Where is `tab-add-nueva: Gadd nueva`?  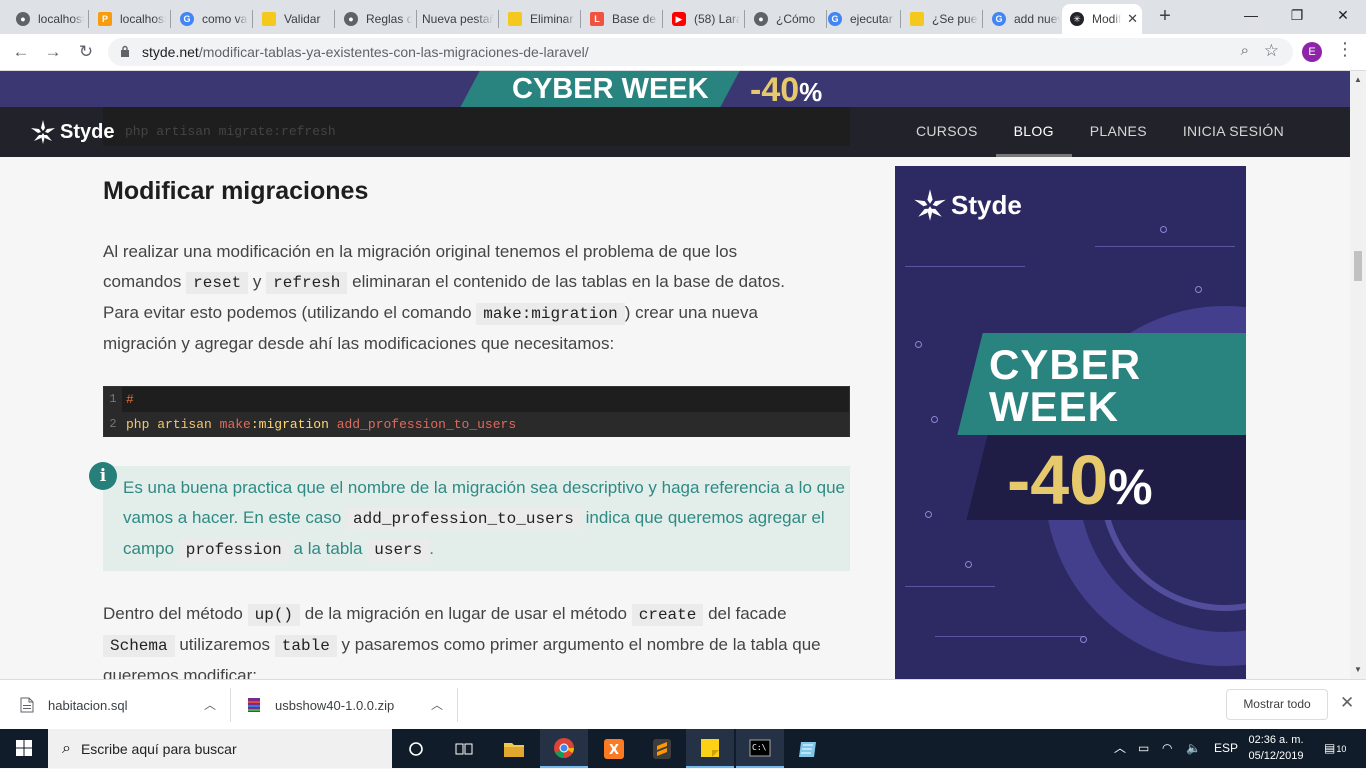 tab-add-nueva: Gadd nueva is located at coordinates (1024, 19).